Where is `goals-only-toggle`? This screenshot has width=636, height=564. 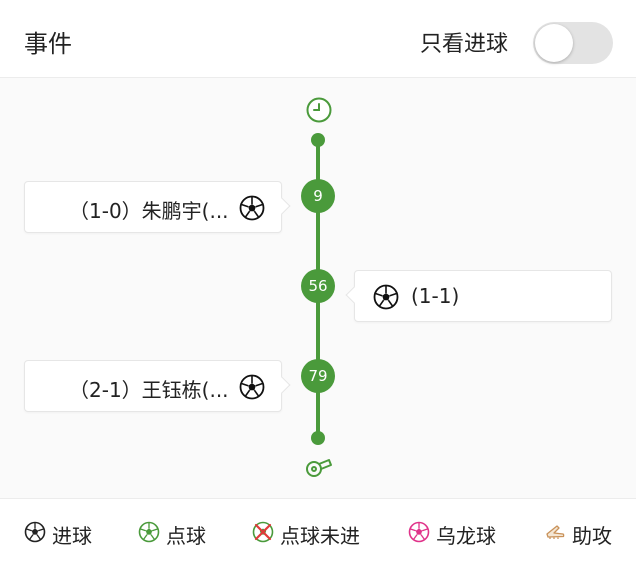
goals-only-toggle is located at coordinates (573, 43).